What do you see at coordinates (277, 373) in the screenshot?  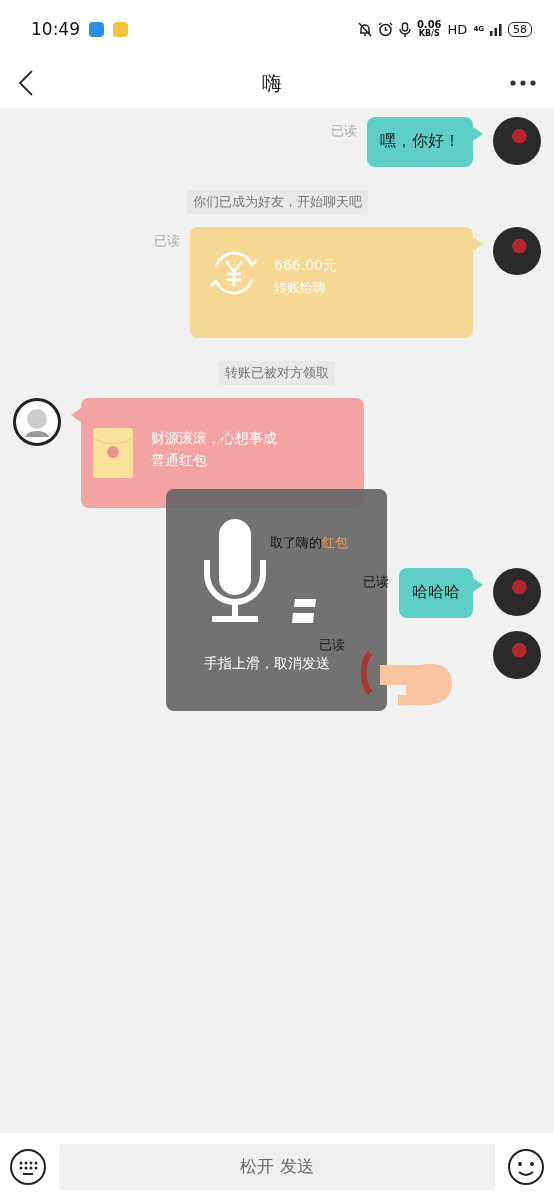 I see `system-notice: 转账已被对方领取` at bounding box center [277, 373].